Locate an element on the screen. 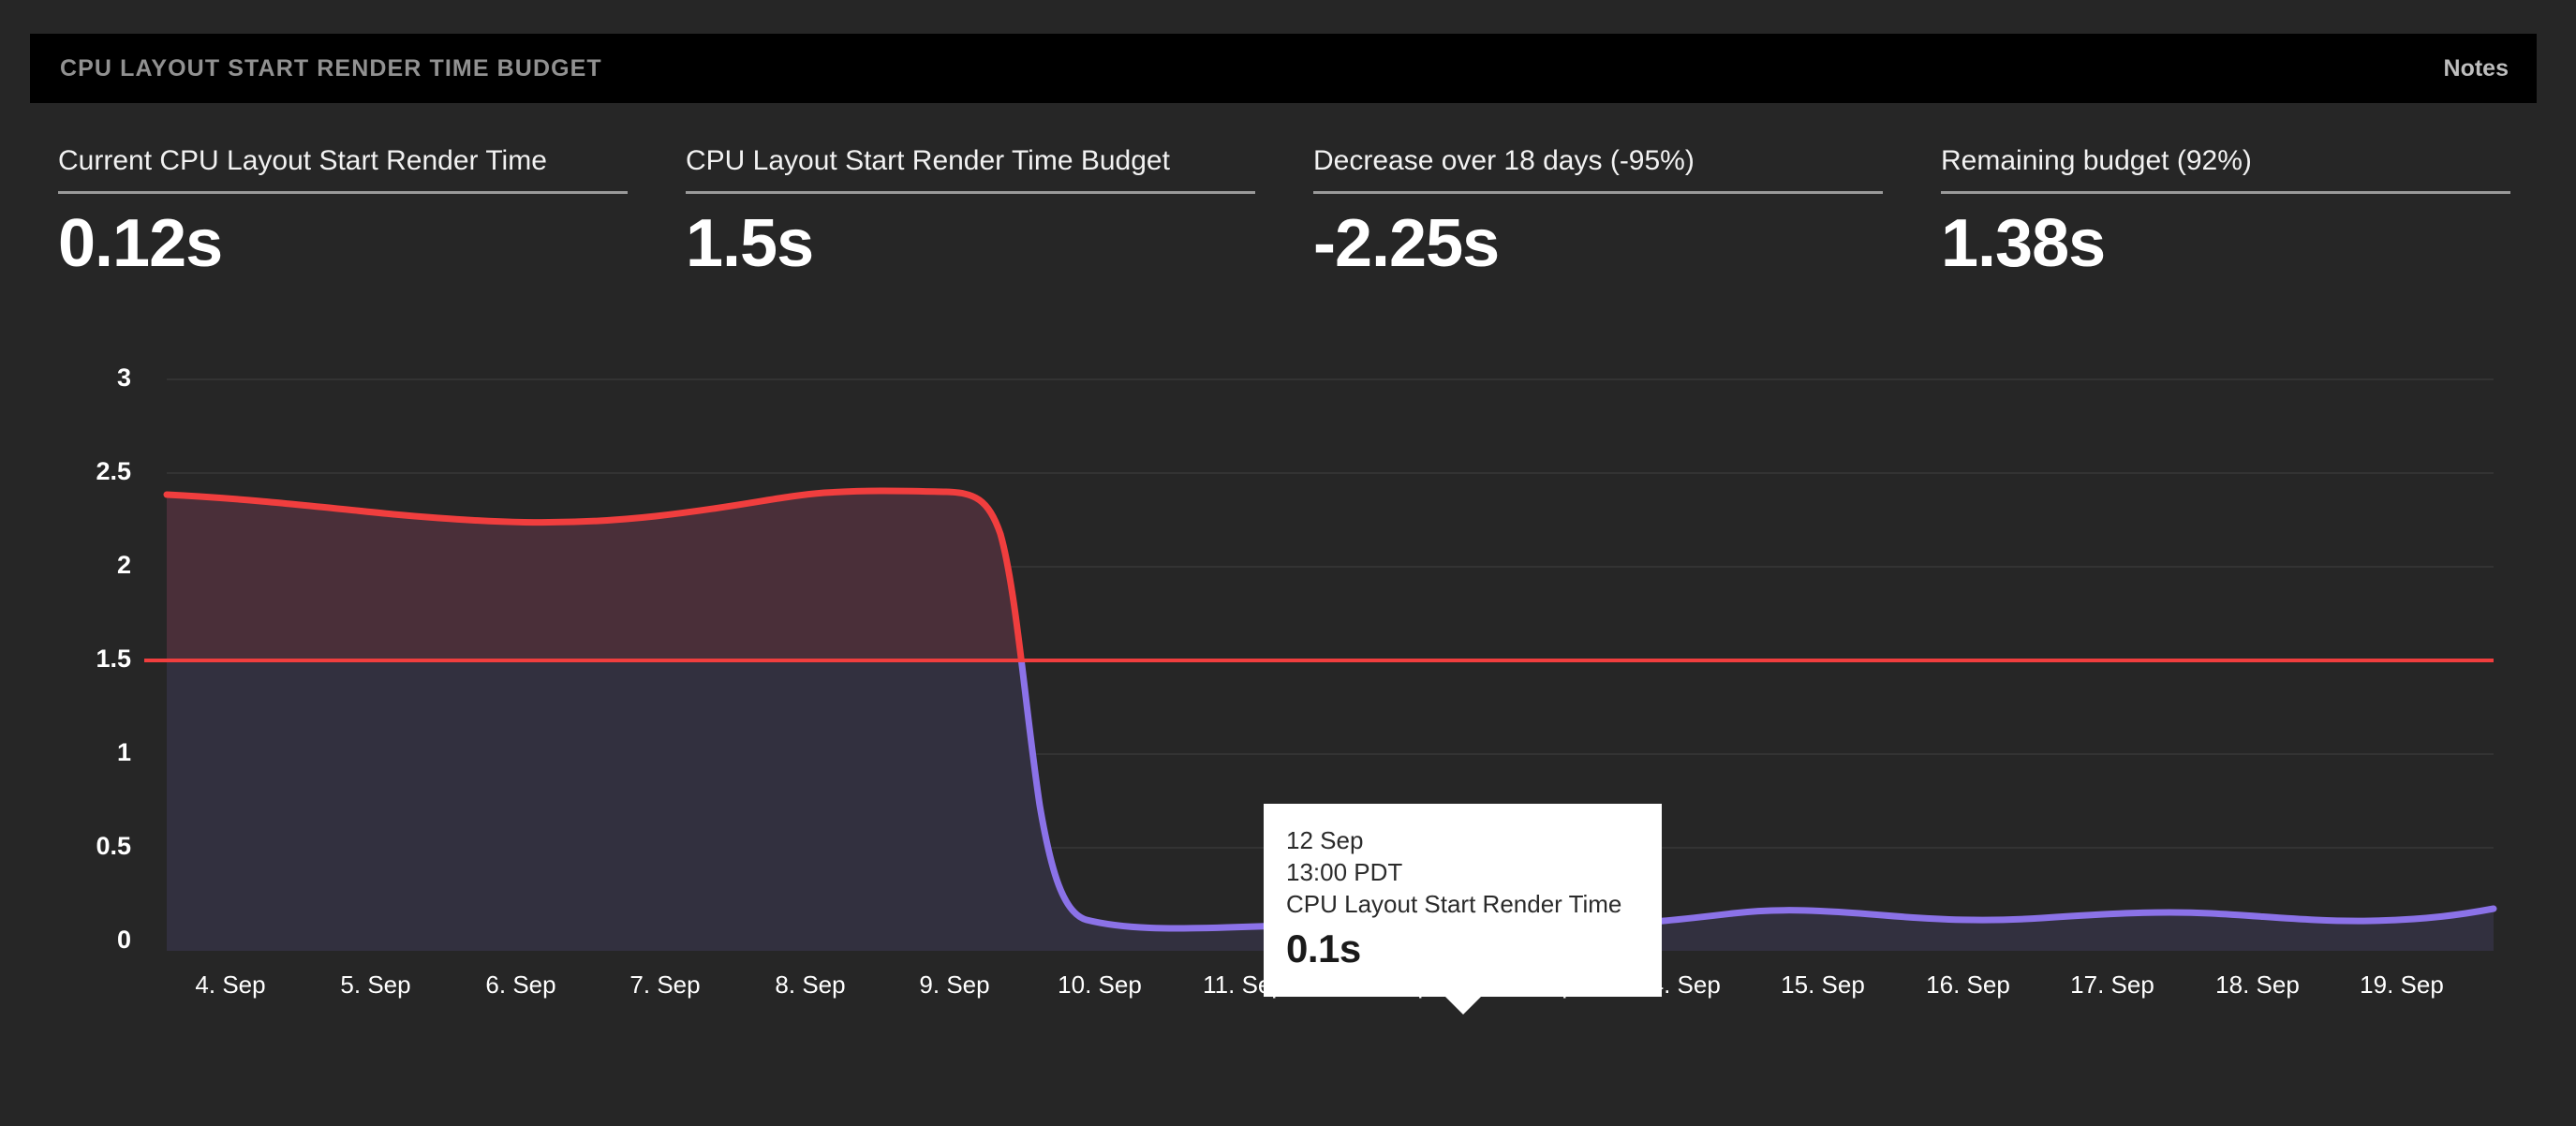  kpi-label: Current CPU Layout Start Render Time is located at coordinates (303, 160).